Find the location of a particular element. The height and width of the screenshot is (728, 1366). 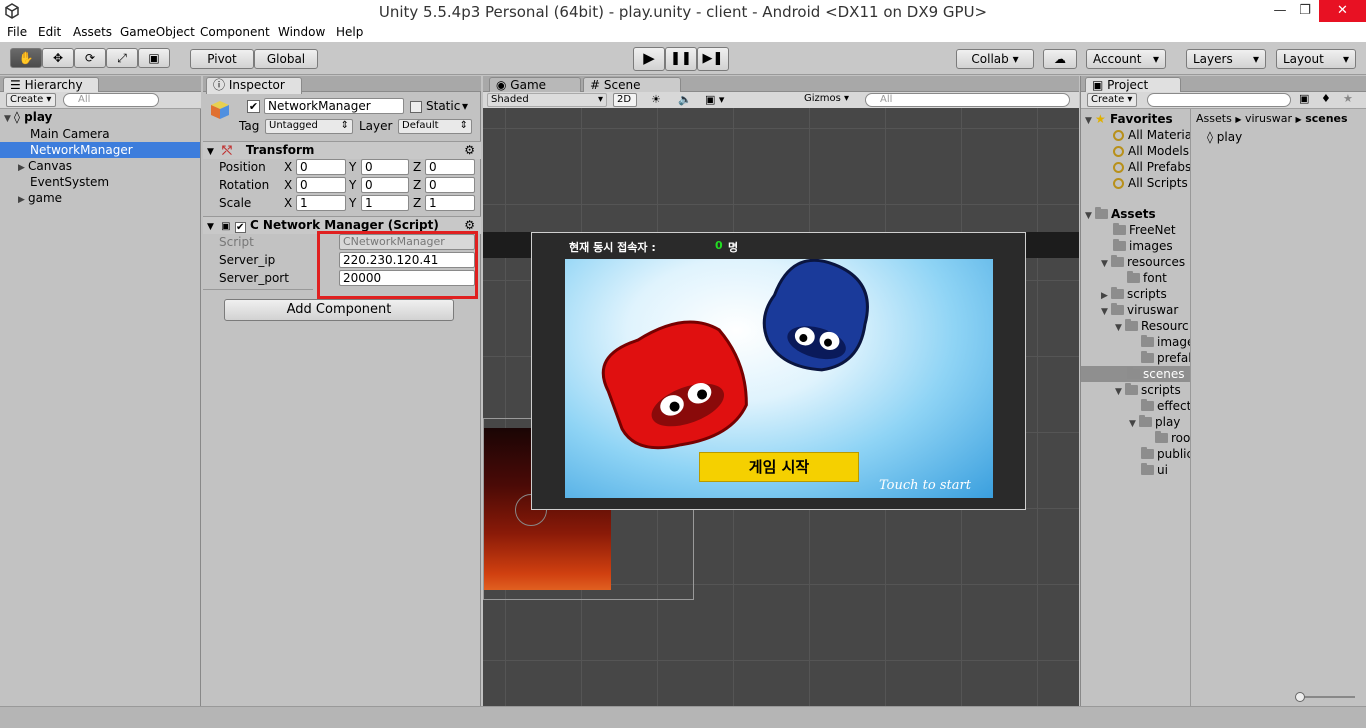

folder-item: FreeNet is located at coordinates (1151, 230).